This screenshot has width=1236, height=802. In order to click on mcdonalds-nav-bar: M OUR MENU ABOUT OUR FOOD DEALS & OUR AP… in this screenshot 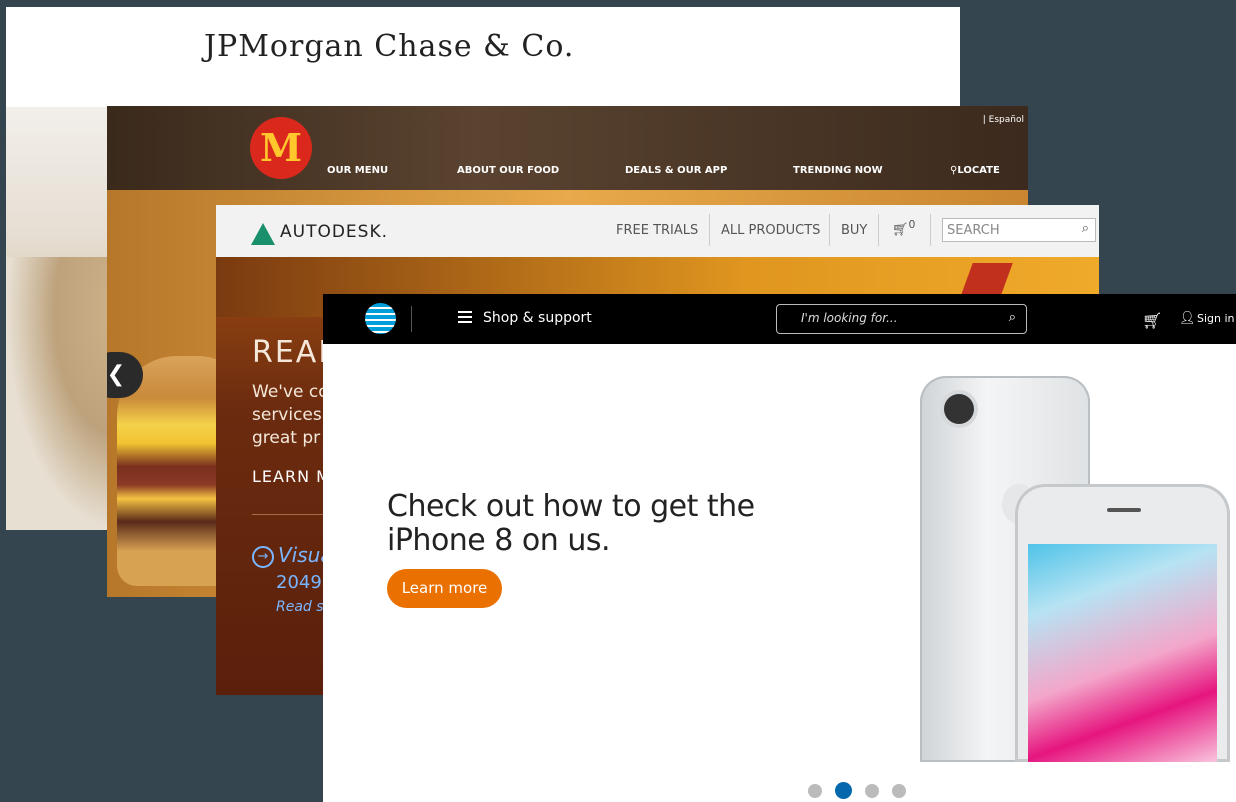, I will do `click(567, 148)`.